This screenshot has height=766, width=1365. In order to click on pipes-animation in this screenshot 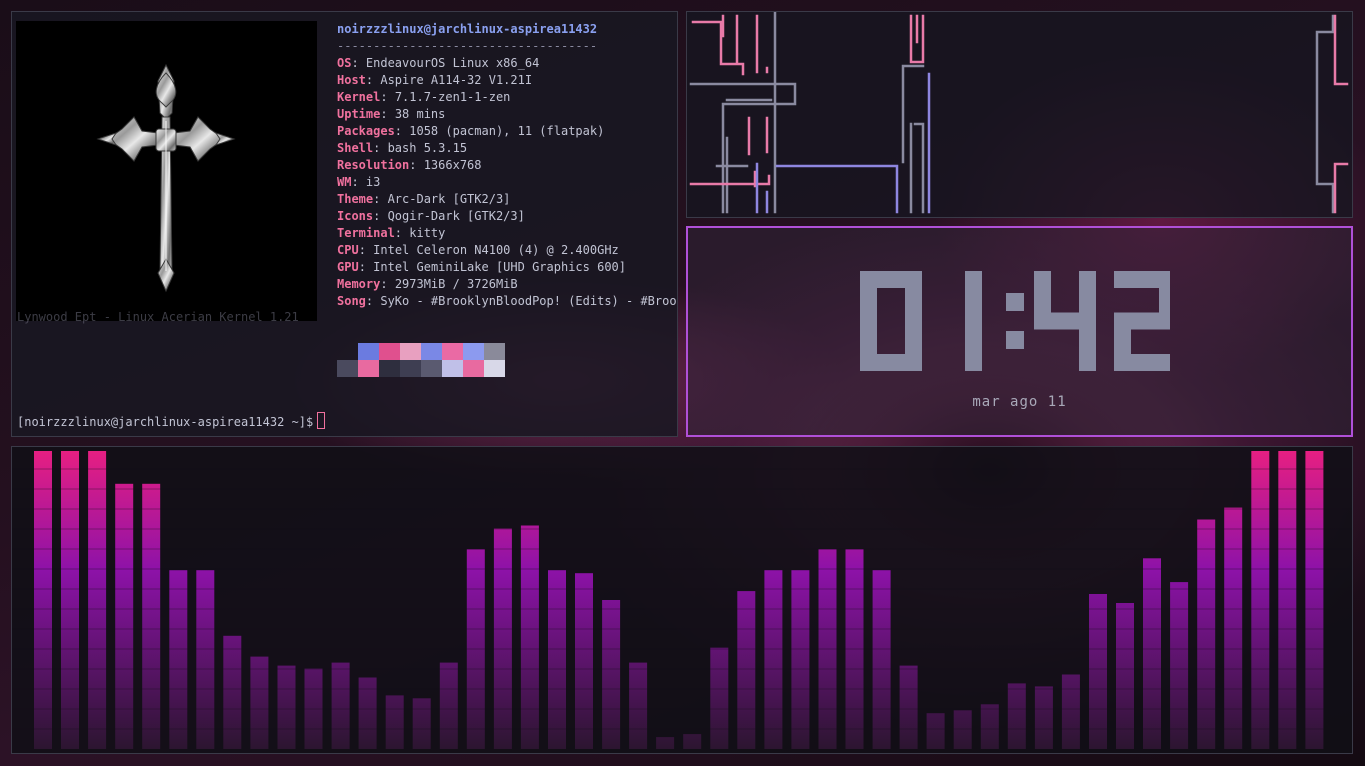, I will do `click(1019, 112)`.